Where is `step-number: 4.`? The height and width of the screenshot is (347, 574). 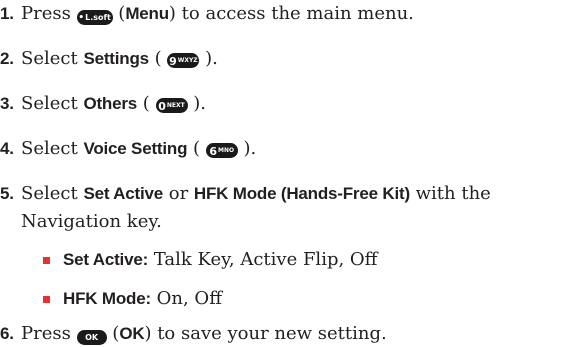 step-number: 4. is located at coordinates (7, 148).